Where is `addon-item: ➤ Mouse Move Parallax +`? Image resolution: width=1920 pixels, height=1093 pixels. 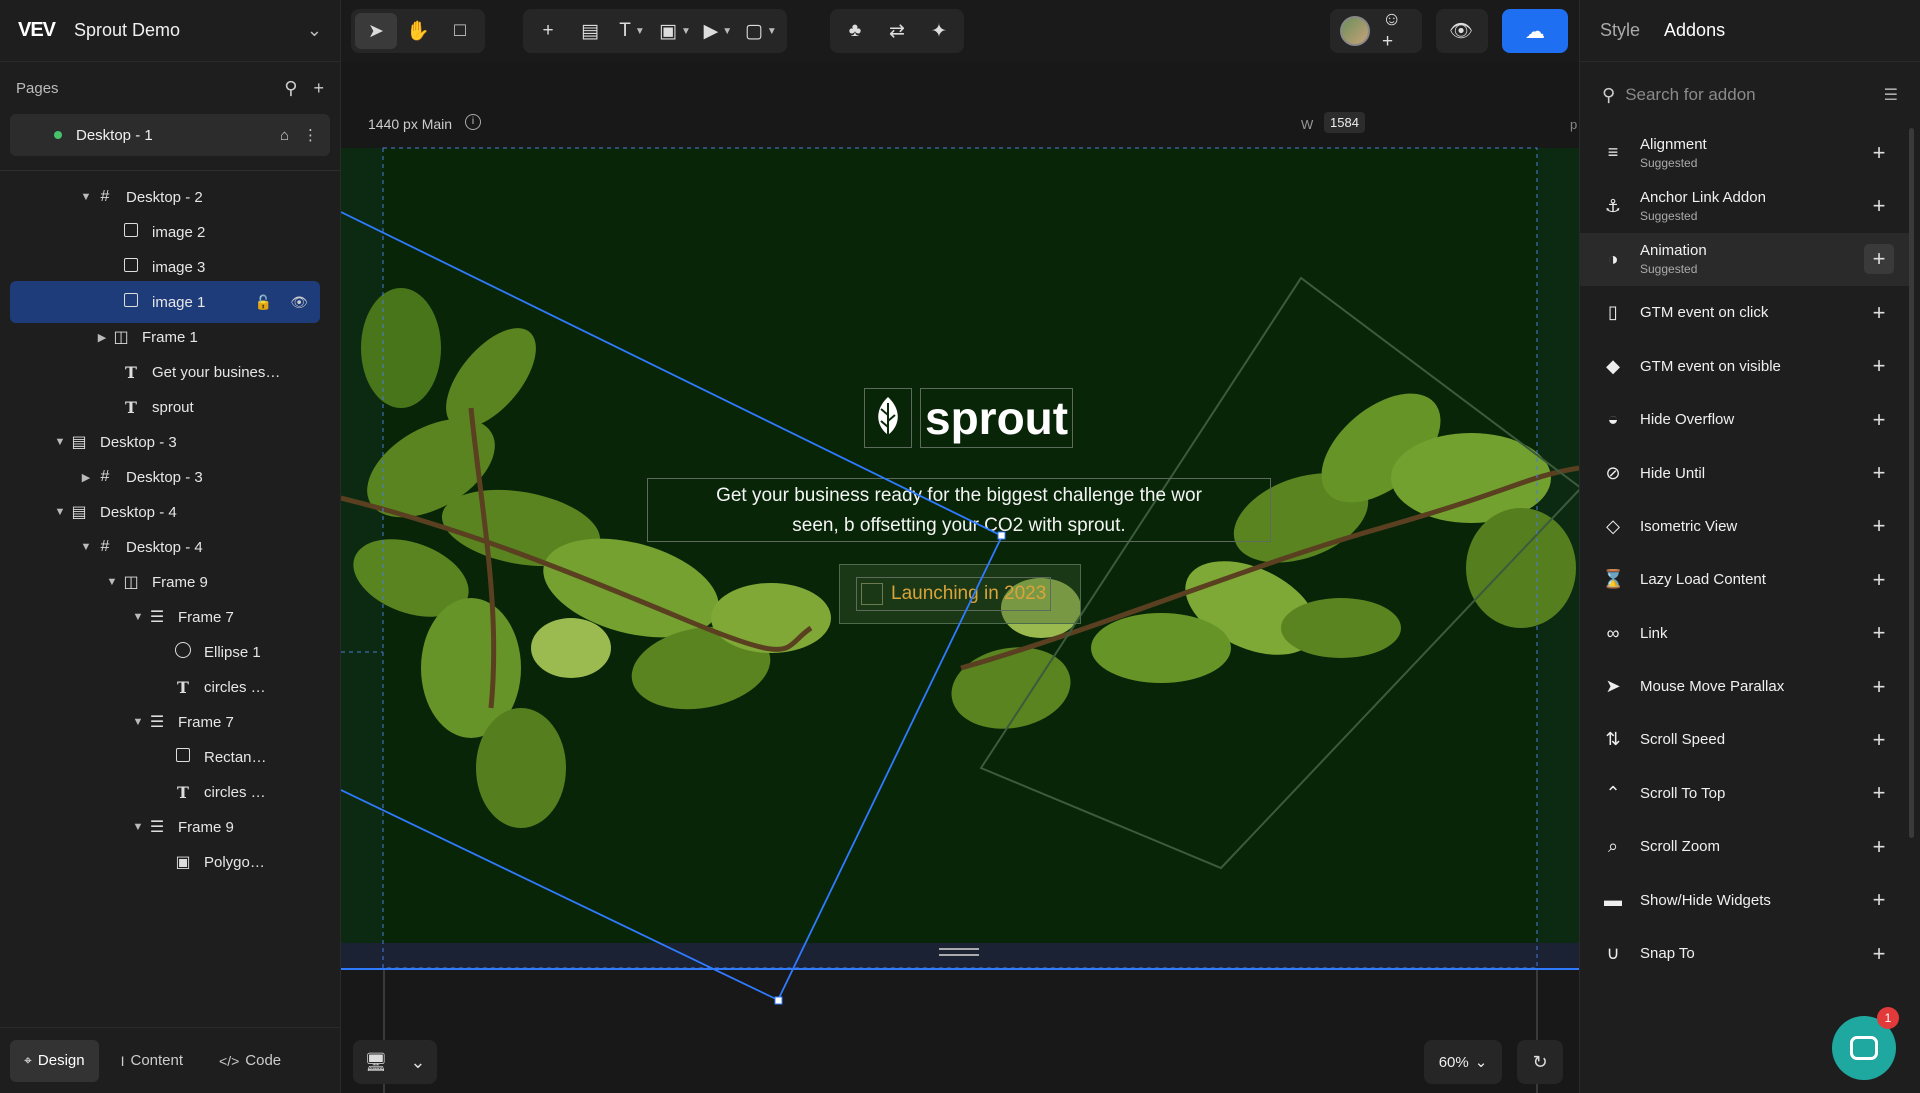
addon-item: ➤ Mouse Move Parallax + is located at coordinates (1745, 686).